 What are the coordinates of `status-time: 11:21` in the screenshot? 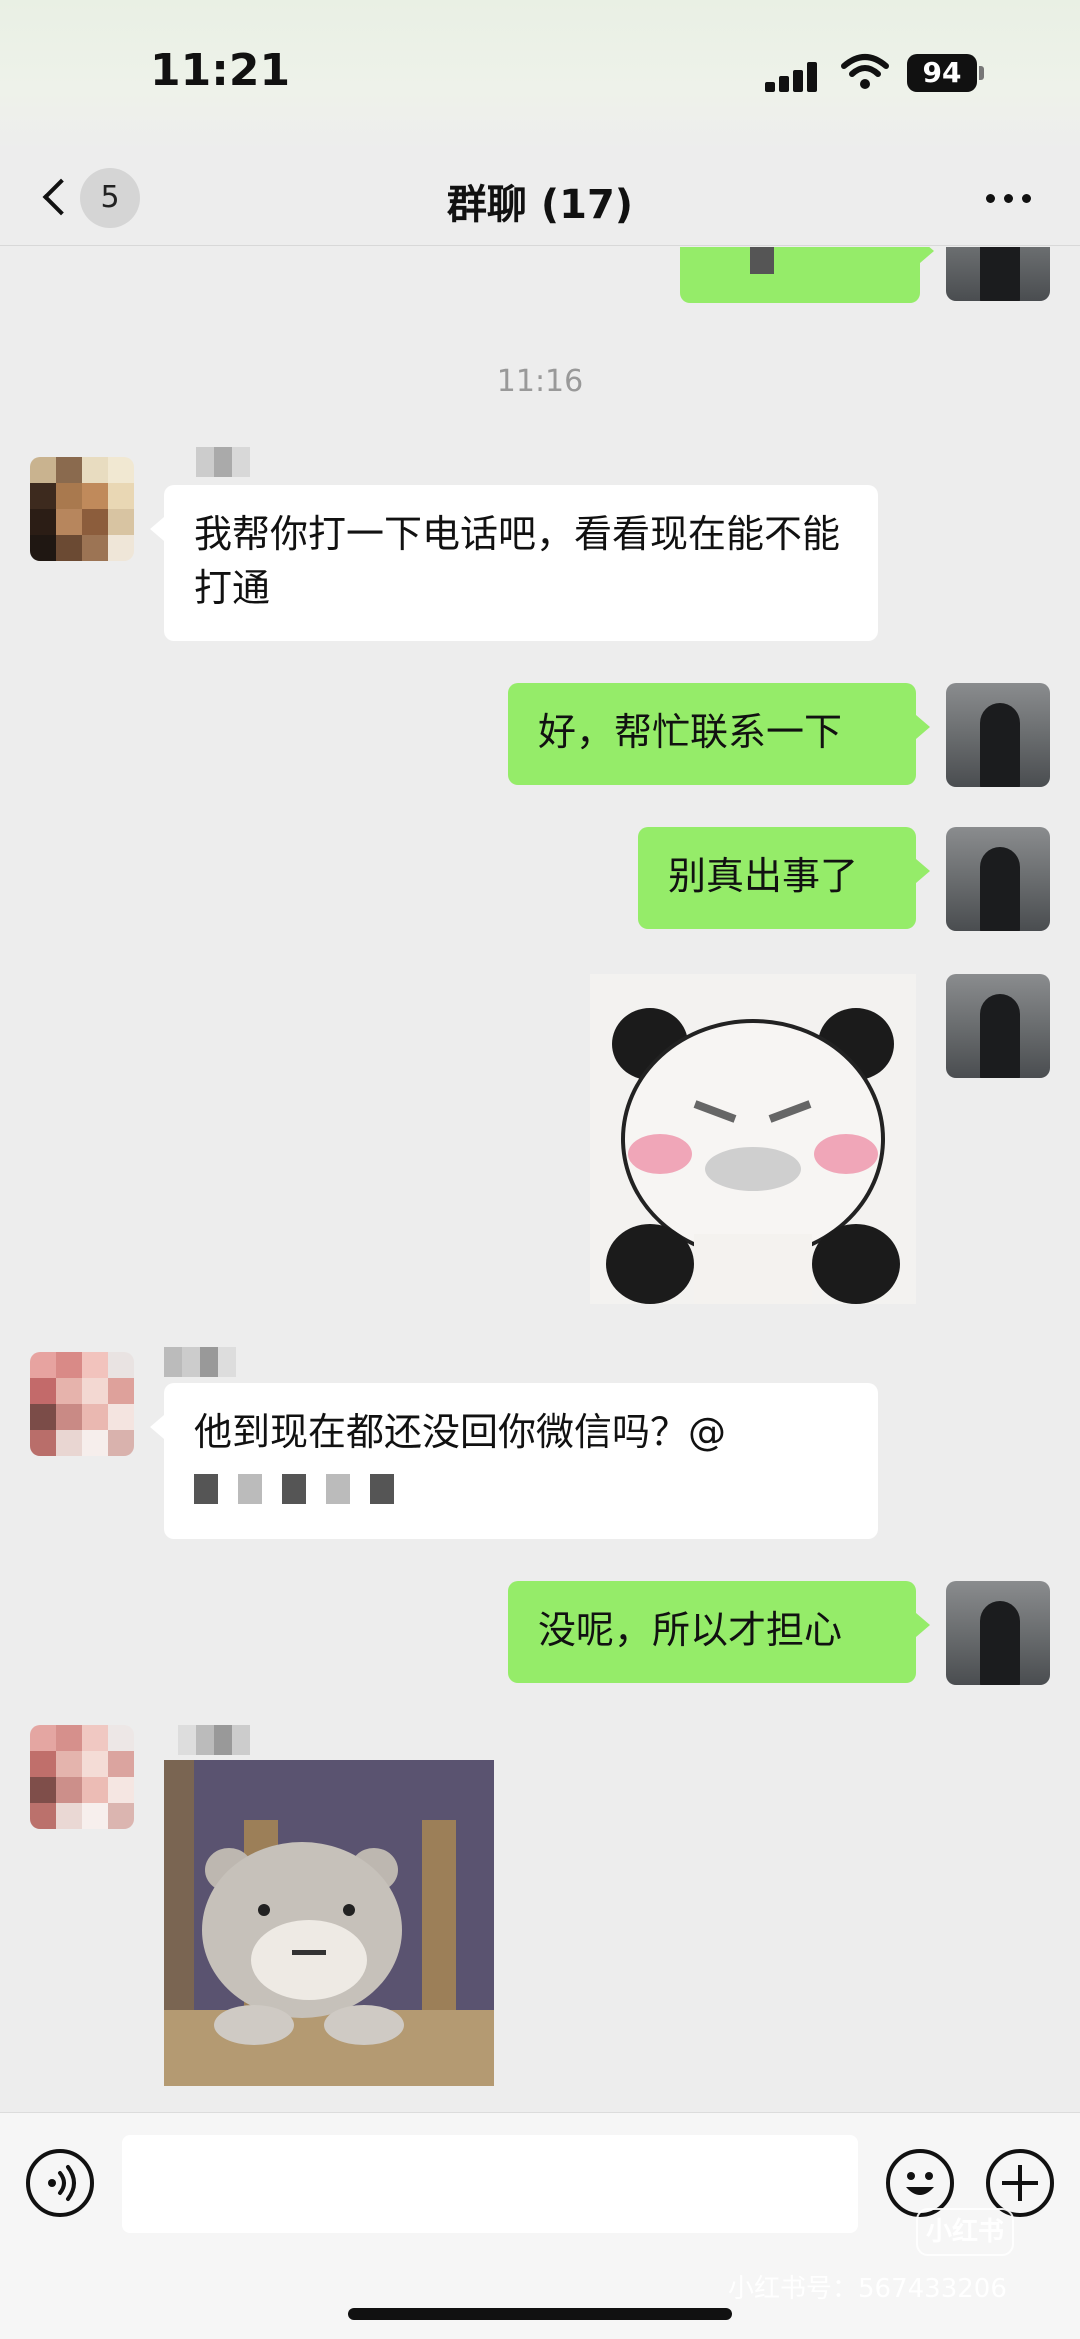 It's located at (220, 70).